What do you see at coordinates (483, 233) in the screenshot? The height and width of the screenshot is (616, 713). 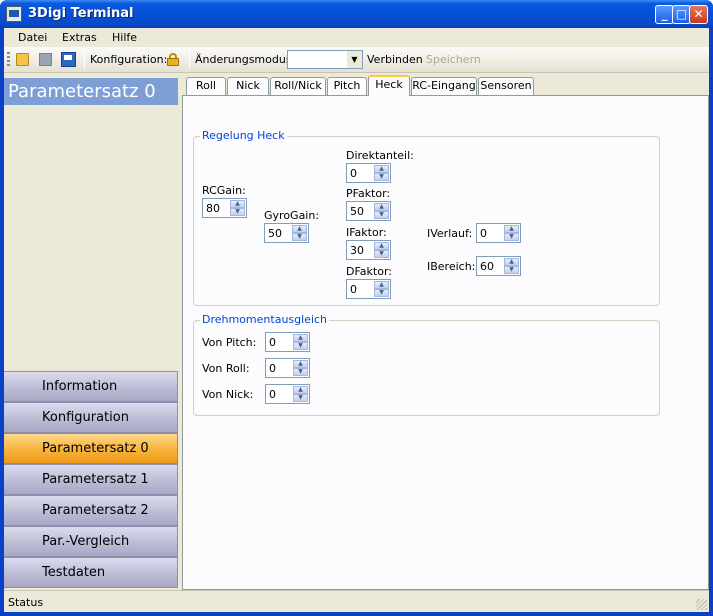 I see `iverlauf-value: 0` at bounding box center [483, 233].